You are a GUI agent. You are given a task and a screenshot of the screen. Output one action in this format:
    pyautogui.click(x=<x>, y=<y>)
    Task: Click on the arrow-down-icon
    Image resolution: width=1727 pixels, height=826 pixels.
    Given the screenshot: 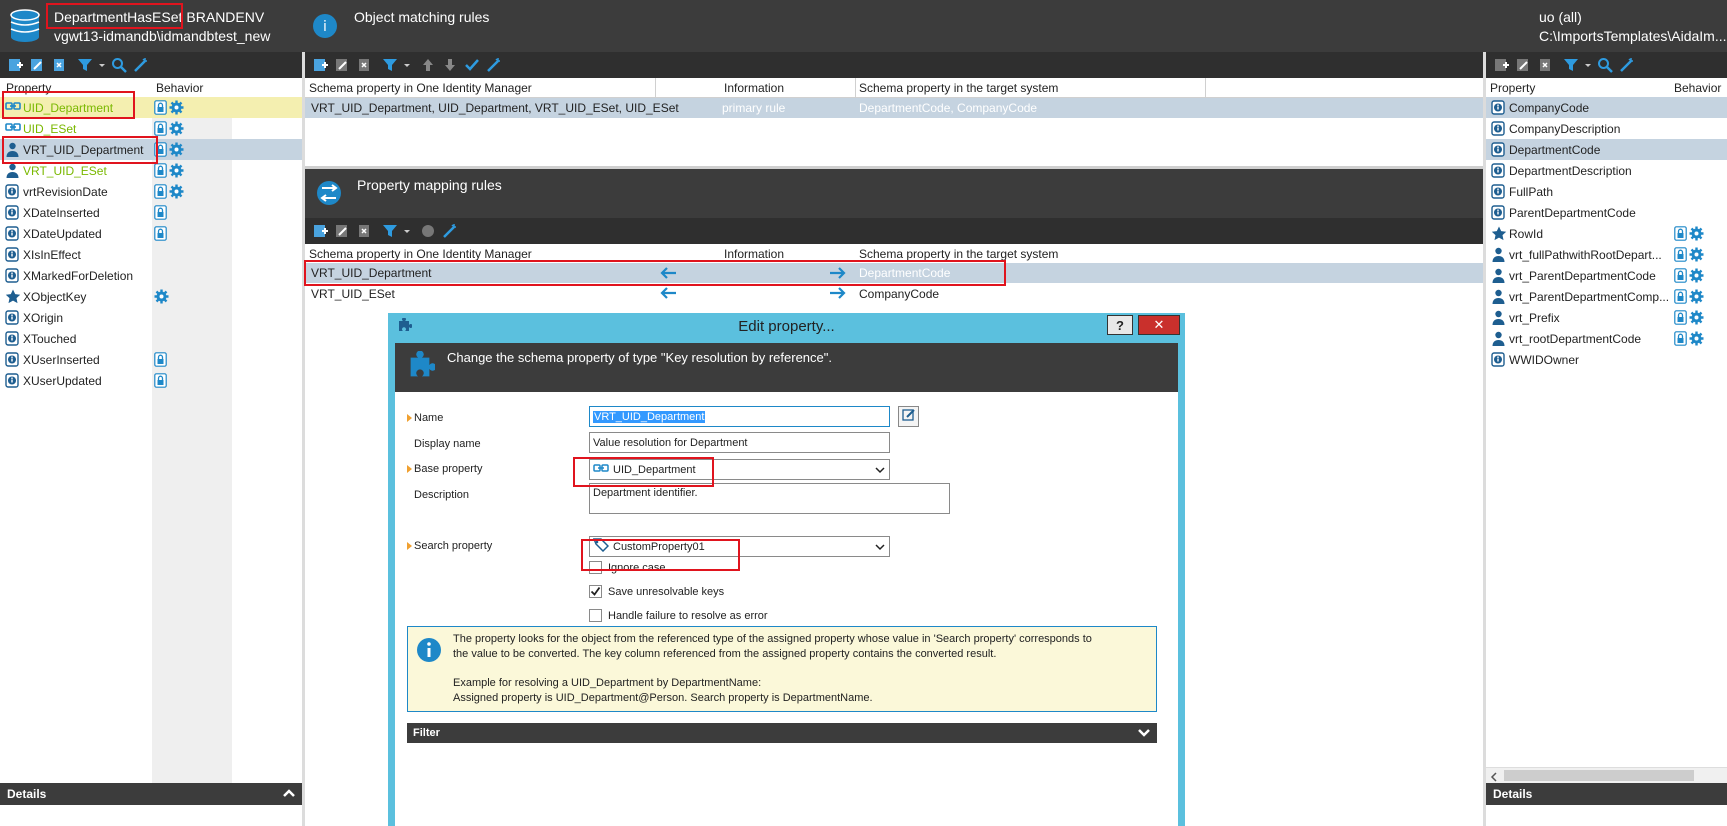 What is the action you would take?
    pyautogui.click(x=450, y=65)
    